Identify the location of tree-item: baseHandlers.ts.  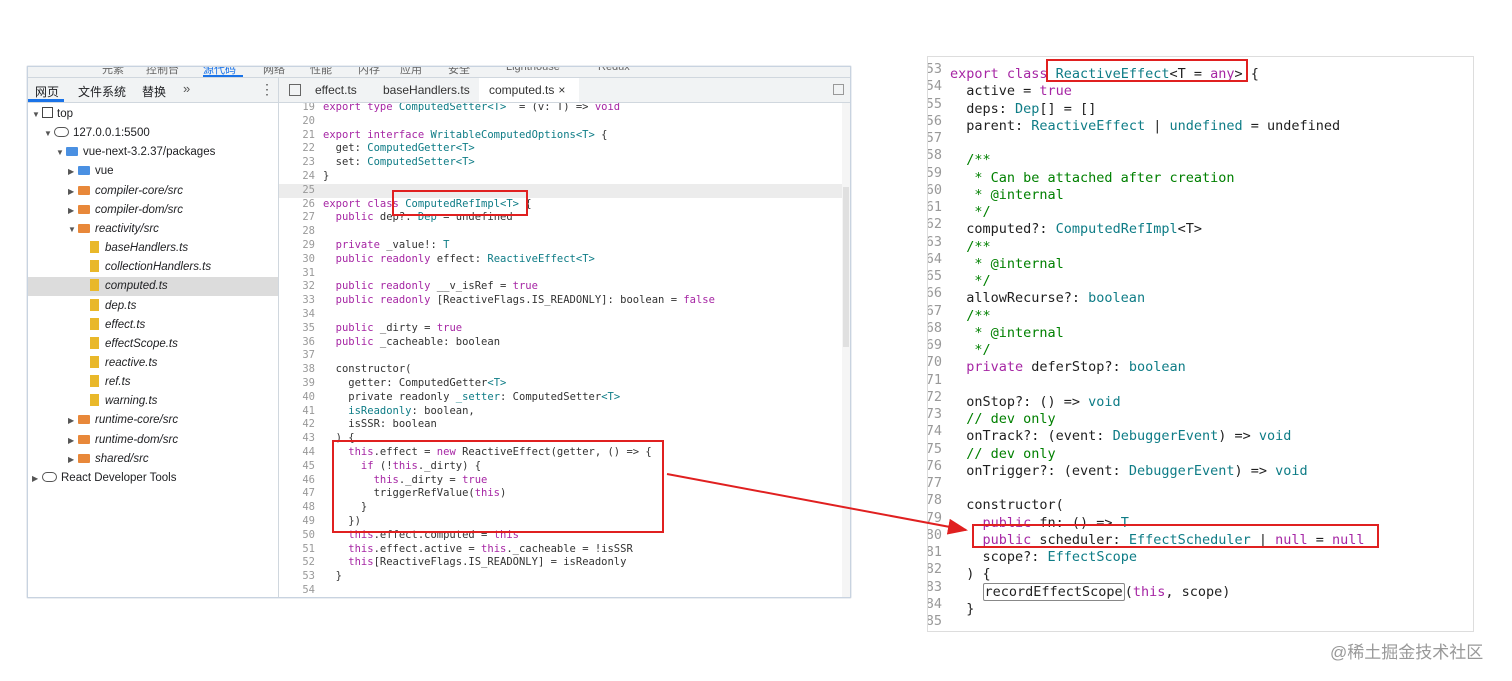
(153, 248).